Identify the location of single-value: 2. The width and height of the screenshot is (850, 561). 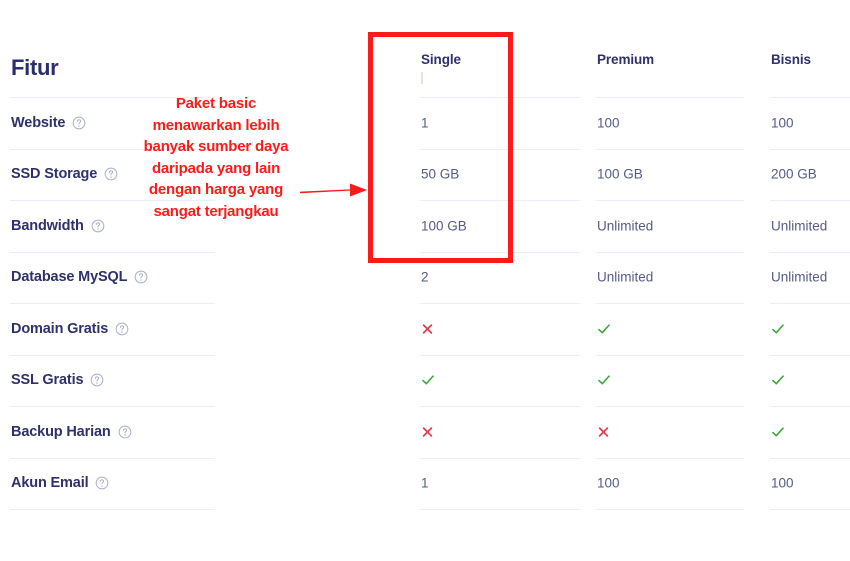
(425, 277).